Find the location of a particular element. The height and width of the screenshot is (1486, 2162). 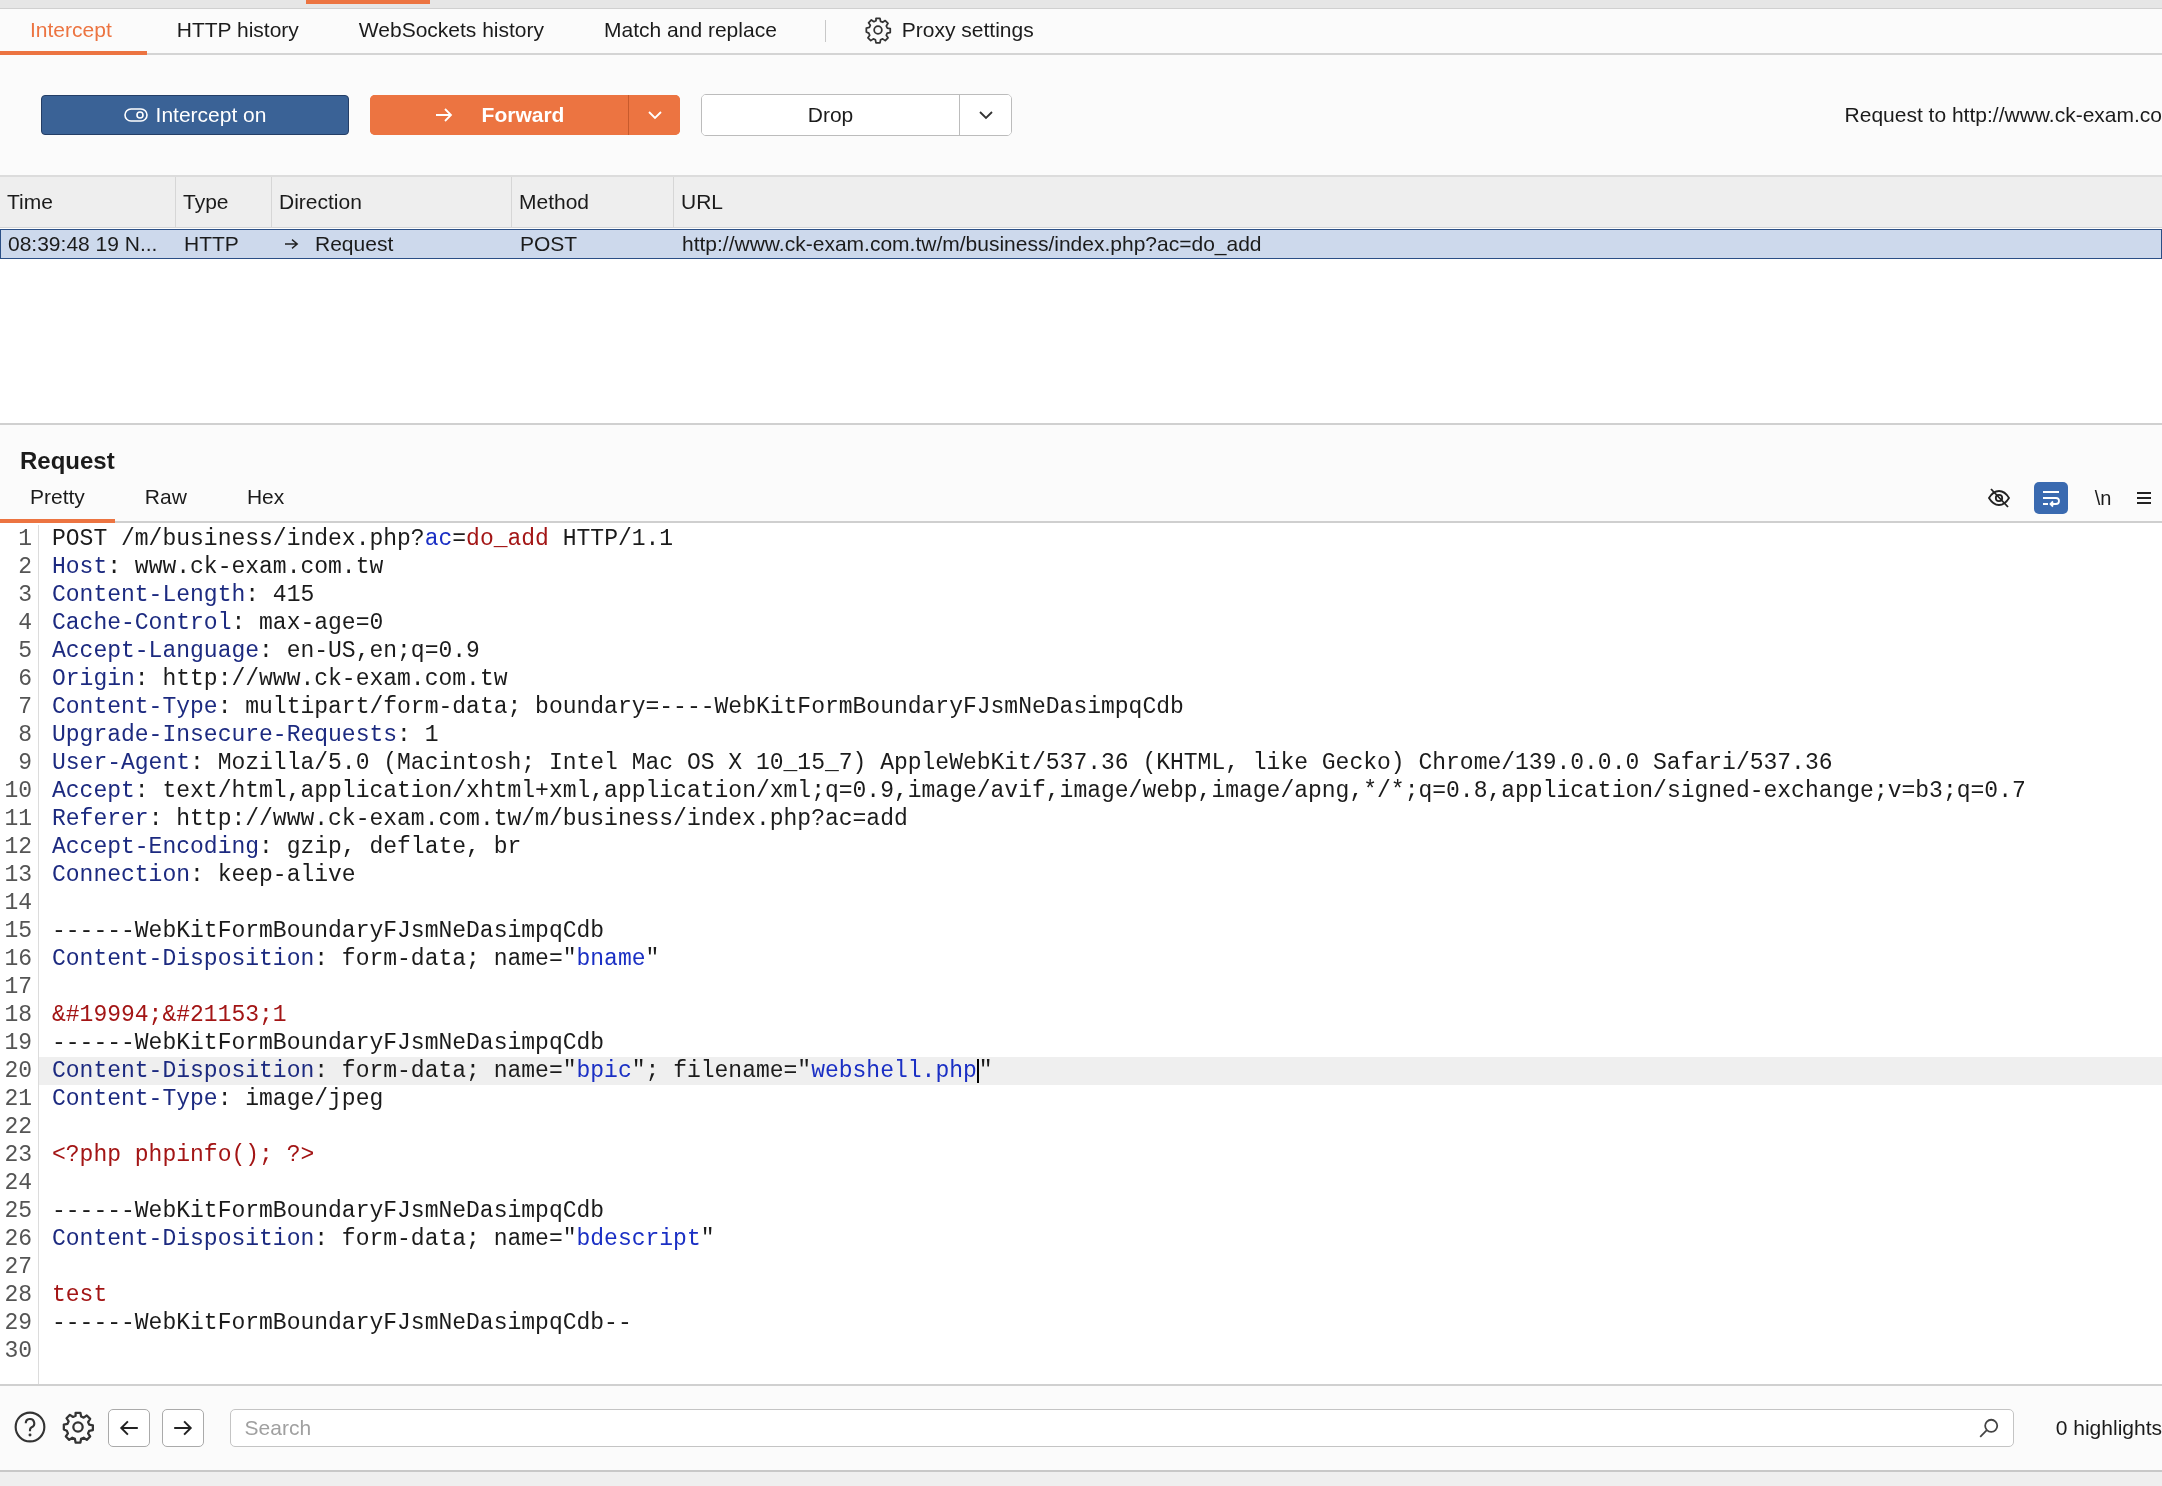

tab: Hex is located at coordinates (265, 499).